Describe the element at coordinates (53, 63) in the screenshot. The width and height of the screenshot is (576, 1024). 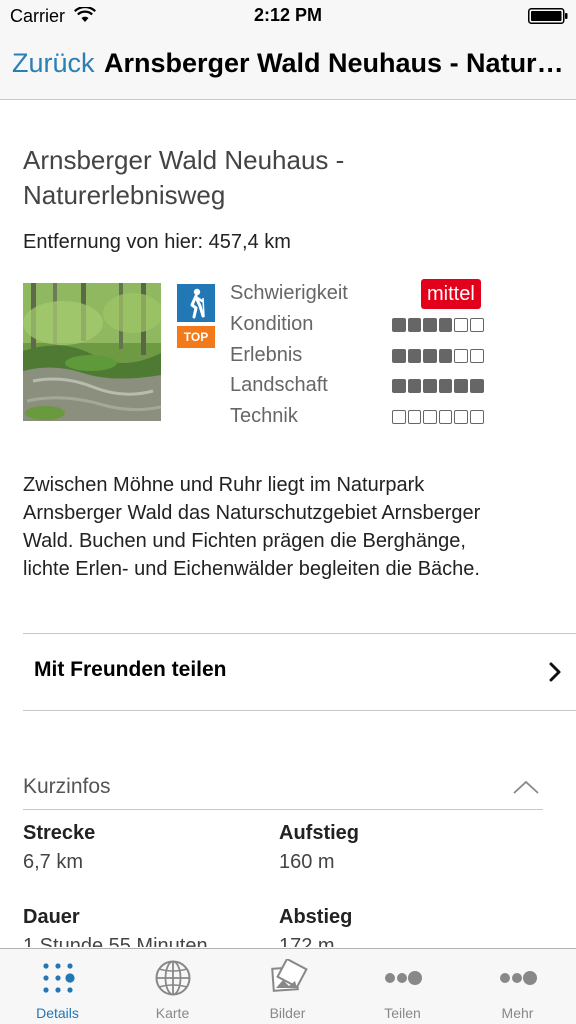
I see `back-button: Zurück` at that location.